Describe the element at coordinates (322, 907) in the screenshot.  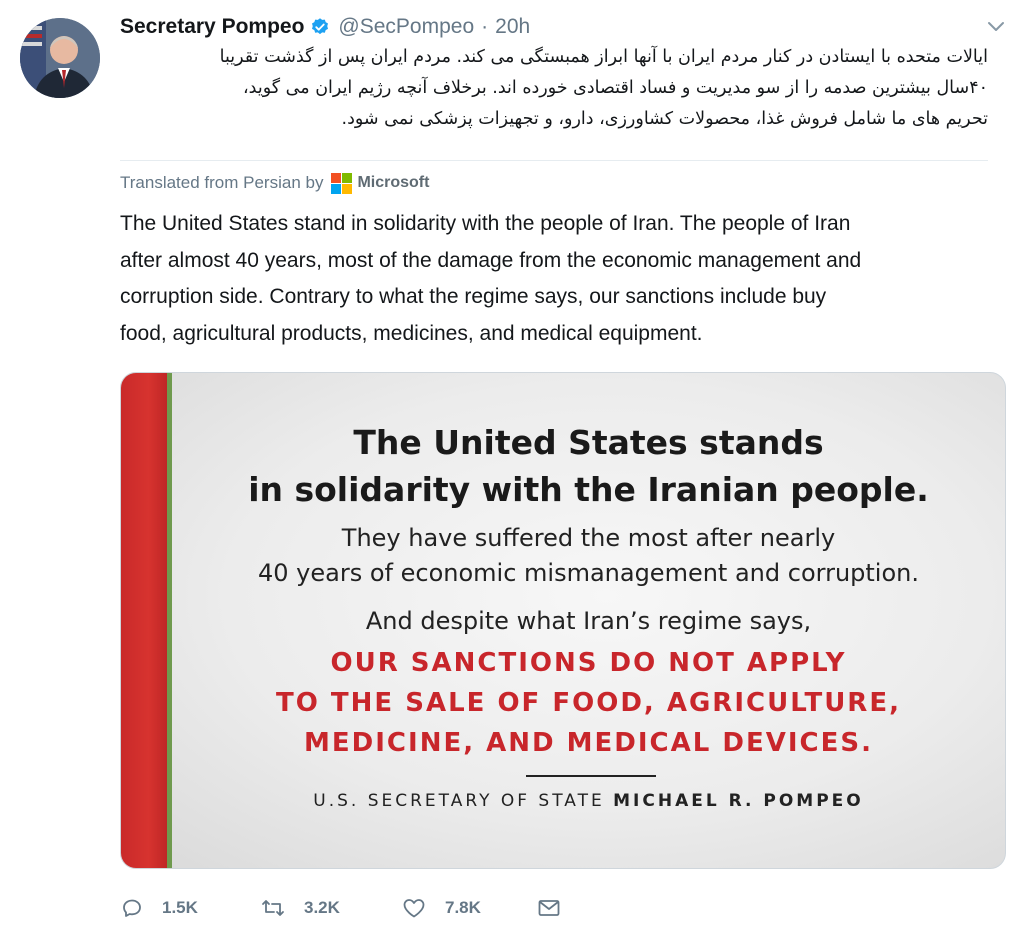
I see `retweet-count: 3.2K` at that location.